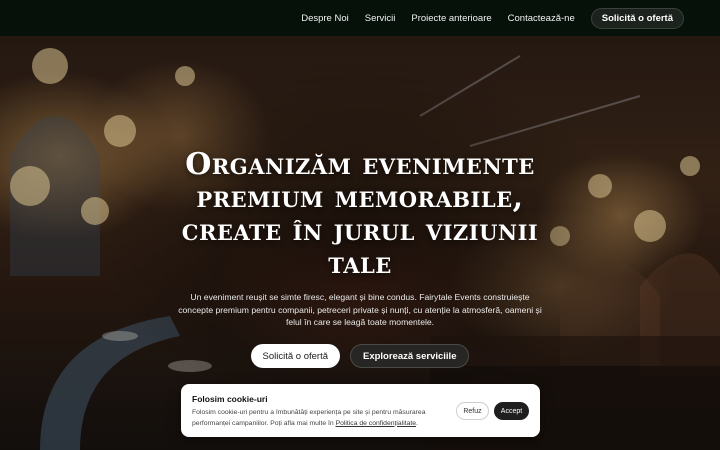  Describe the element at coordinates (541, 18) in the screenshot. I see `nav-link-contact: Contactează-ne` at that location.